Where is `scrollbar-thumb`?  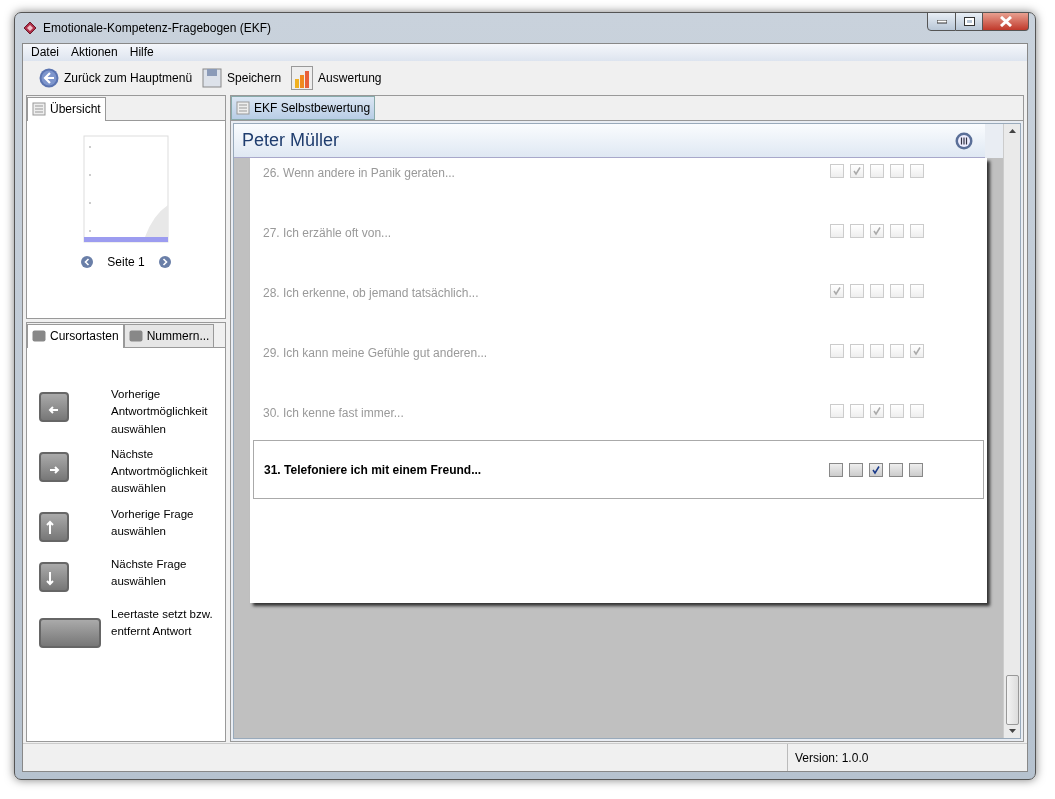
scrollbar-thumb is located at coordinates (1012, 700).